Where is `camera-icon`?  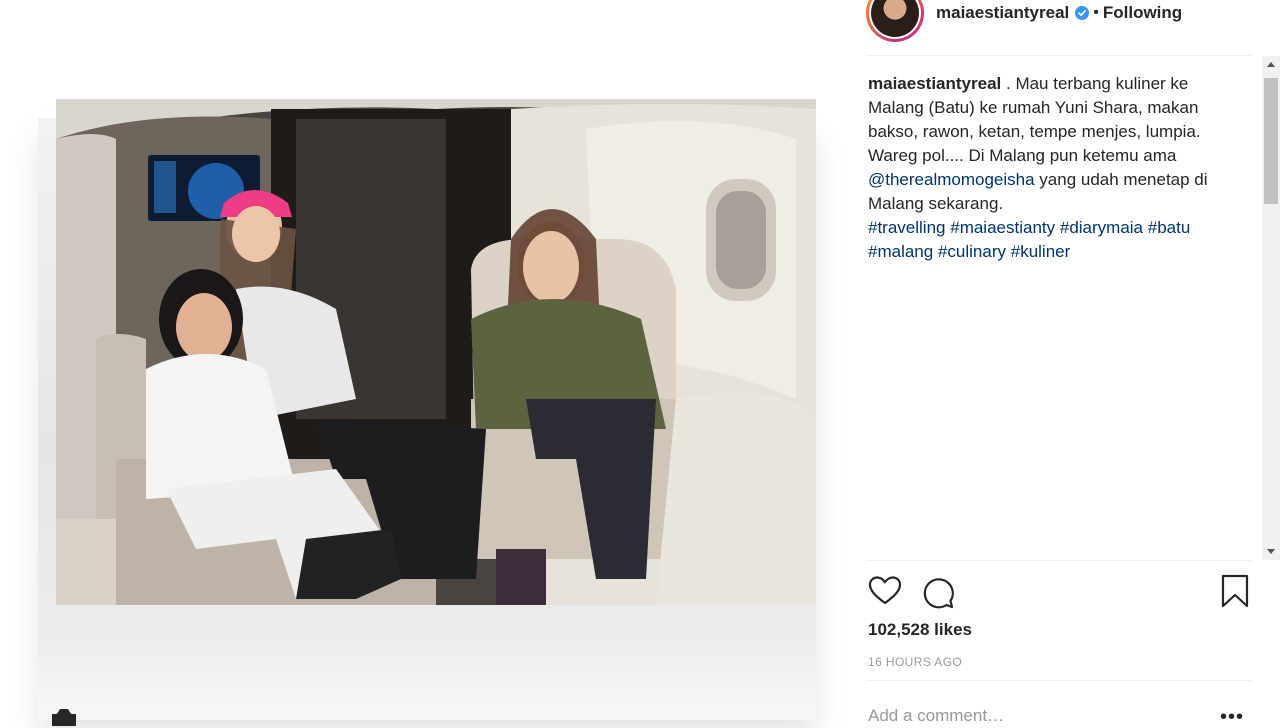
camera-icon is located at coordinates (64, 717).